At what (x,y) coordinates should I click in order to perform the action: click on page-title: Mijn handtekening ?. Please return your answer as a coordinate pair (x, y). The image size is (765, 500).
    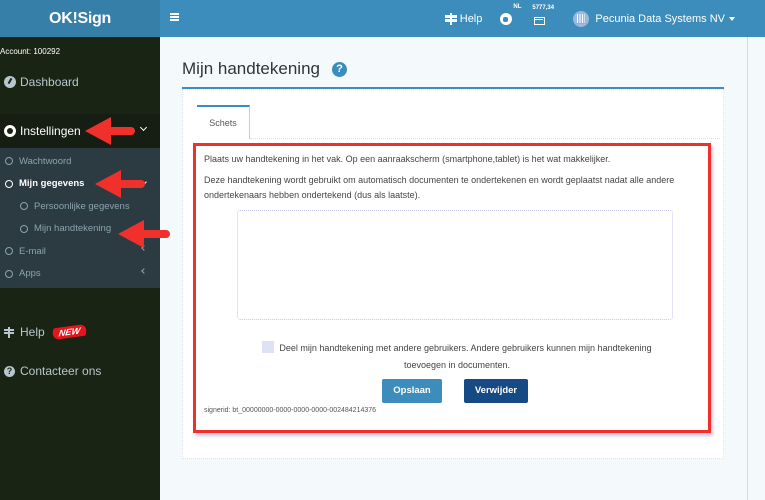
    Looking at the image, I should click on (264, 69).